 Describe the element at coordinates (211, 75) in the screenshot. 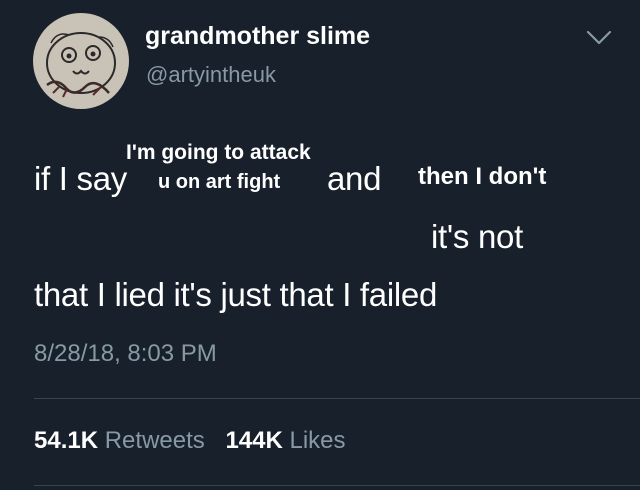

I see `user-handle: @artyintheuk` at that location.